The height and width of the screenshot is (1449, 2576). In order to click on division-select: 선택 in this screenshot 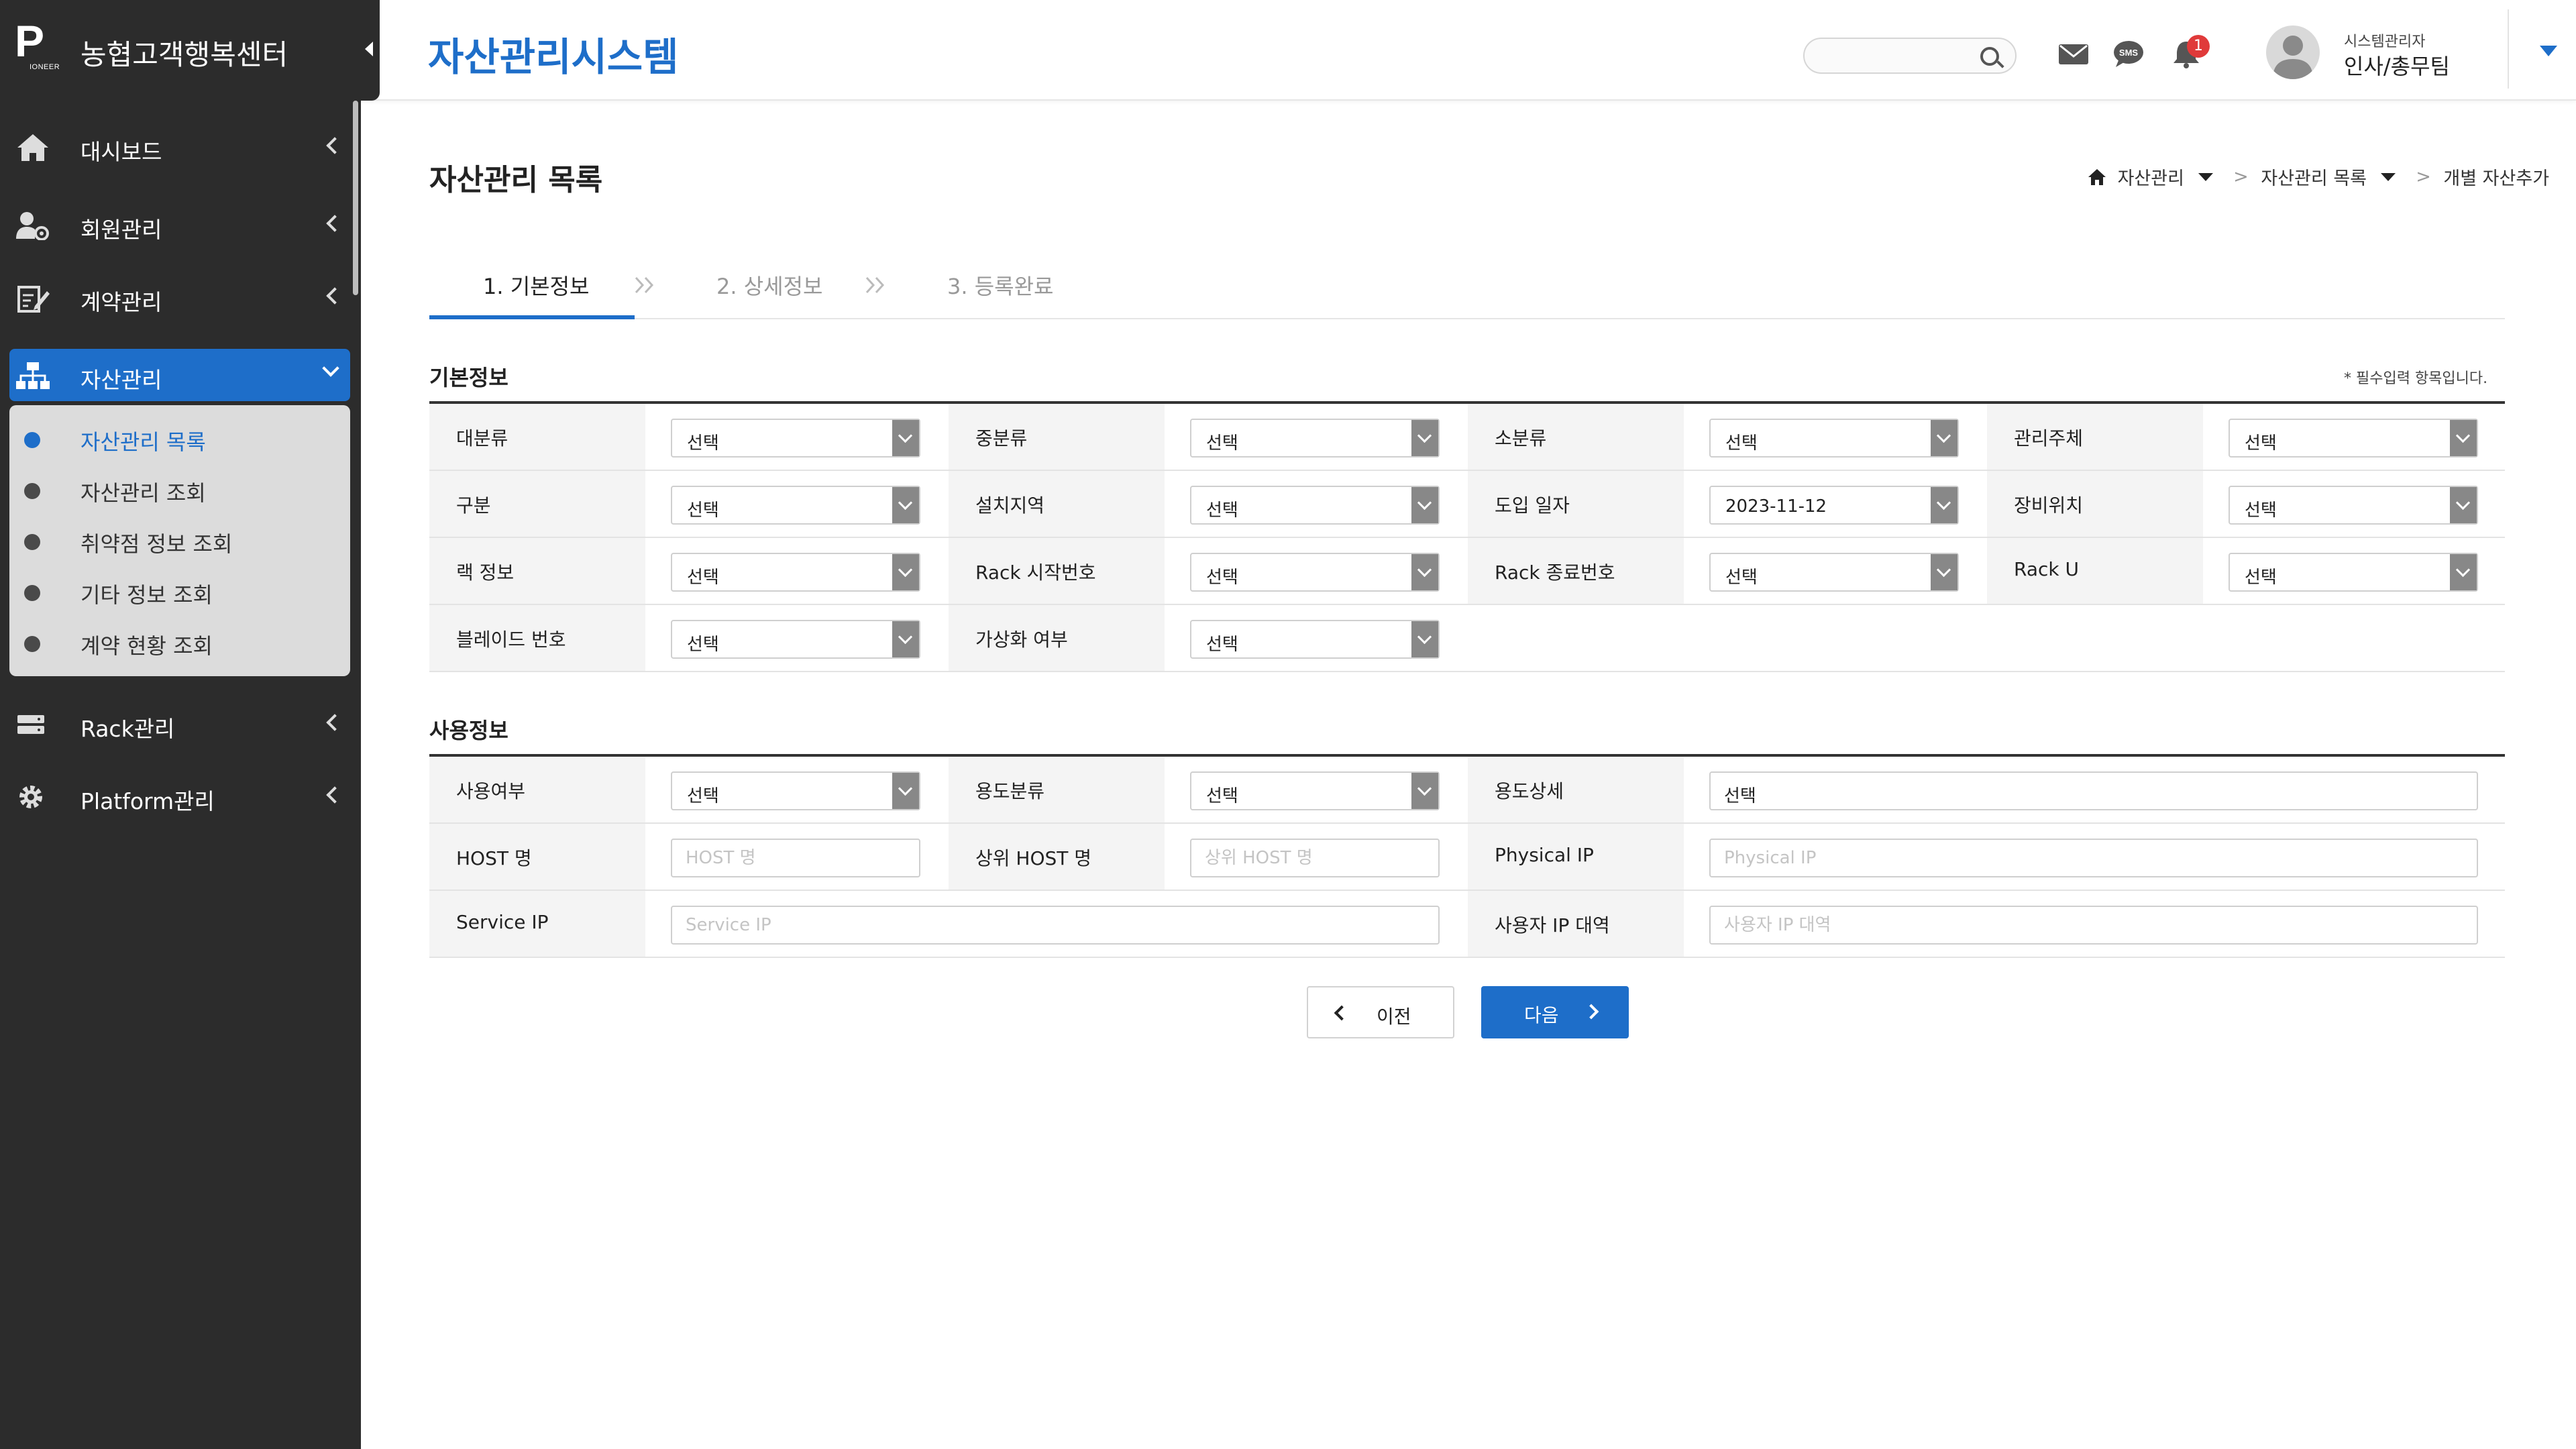, I will do `click(795, 505)`.